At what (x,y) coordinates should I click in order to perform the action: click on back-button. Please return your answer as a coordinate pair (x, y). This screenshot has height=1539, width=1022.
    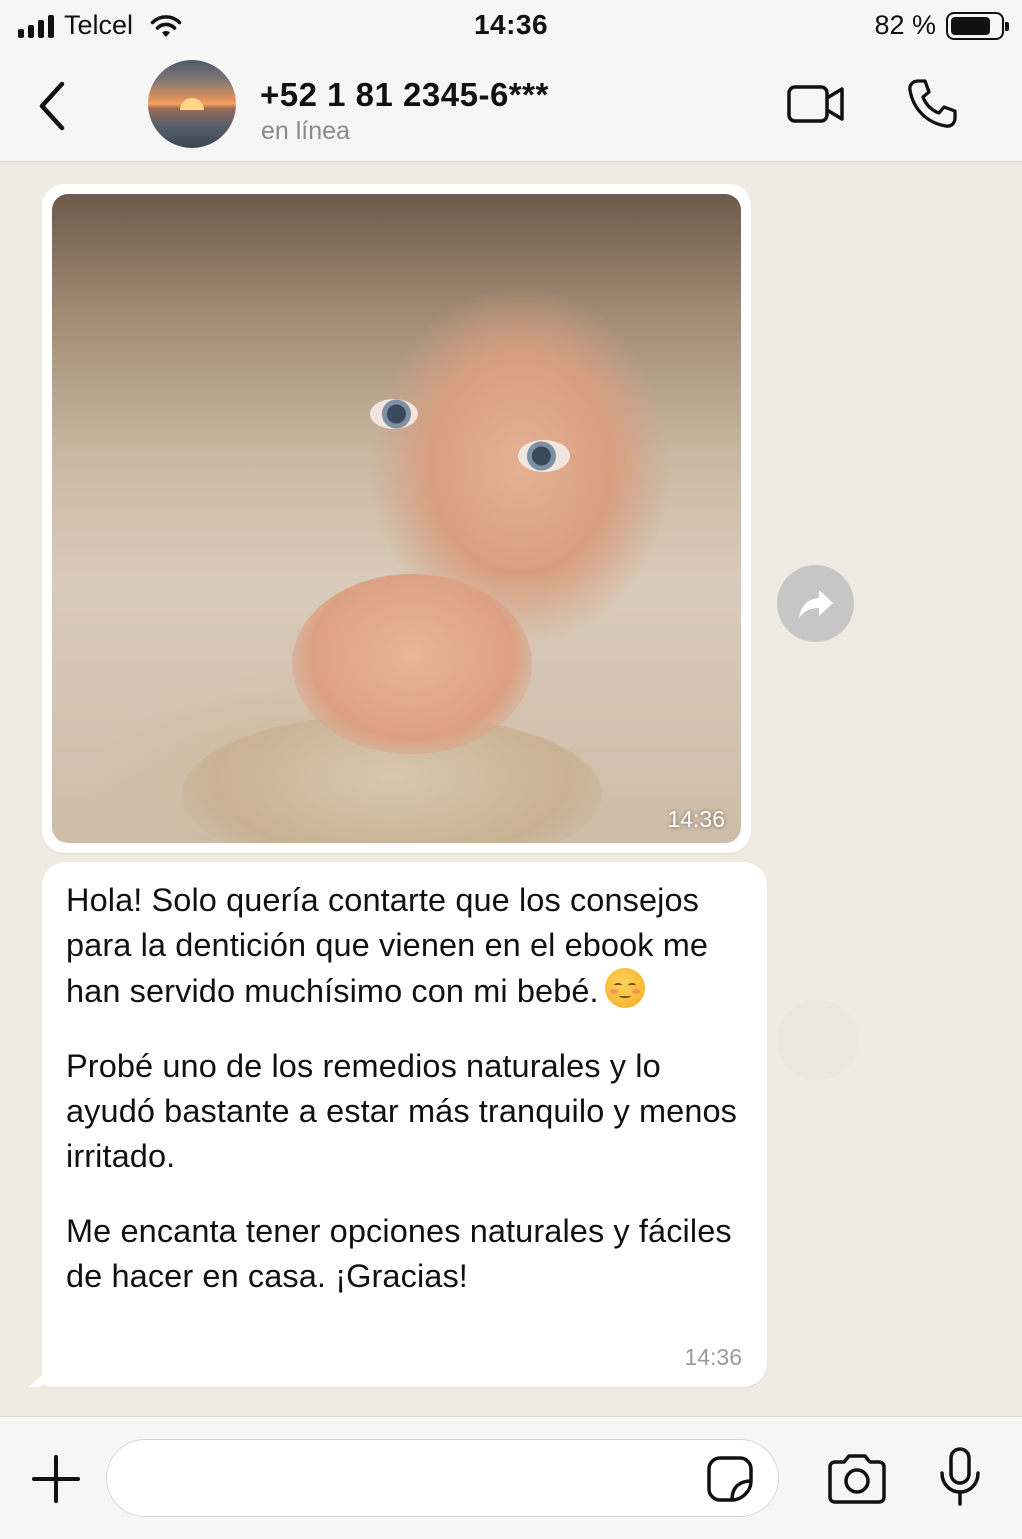
    Looking at the image, I should click on (52, 106).